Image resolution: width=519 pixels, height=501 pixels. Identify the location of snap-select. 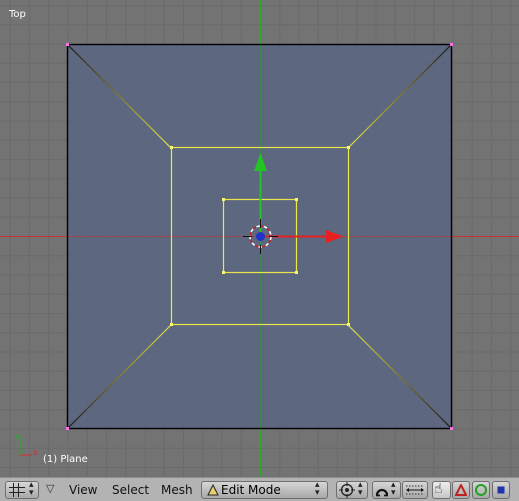
(415, 490).